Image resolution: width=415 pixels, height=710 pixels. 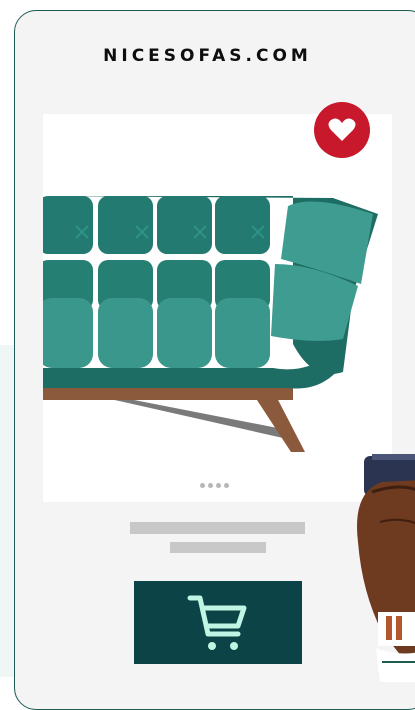 I want to click on hand-holding-phone, so click(x=386, y=568).